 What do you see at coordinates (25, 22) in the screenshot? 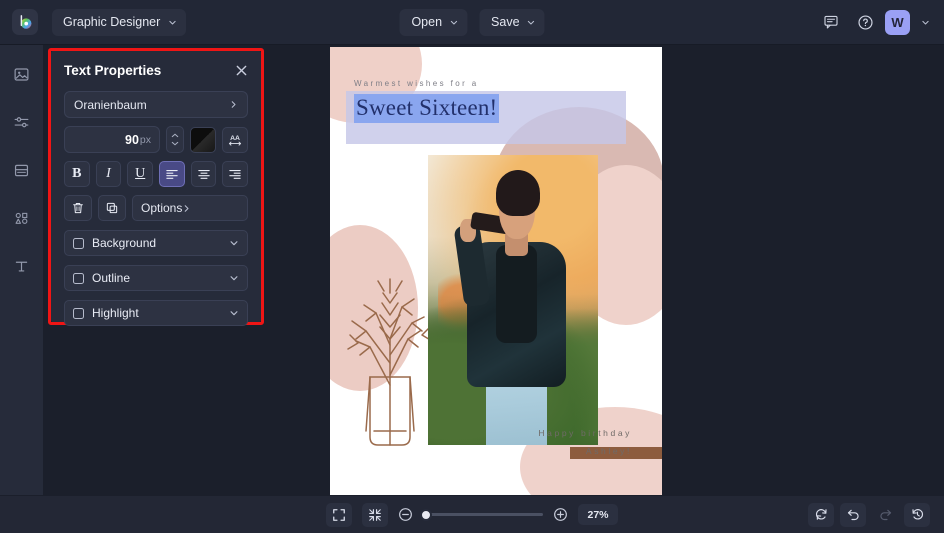
I see `app-logo-icon` at bounding box center [25, 22].